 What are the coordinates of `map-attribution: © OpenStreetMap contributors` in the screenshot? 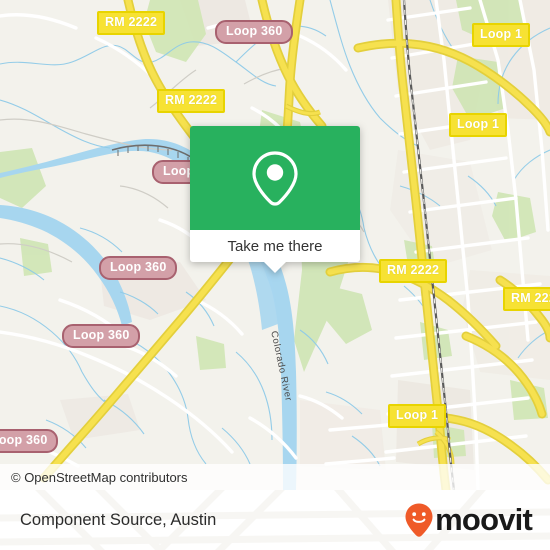 It's located at (275, 477).